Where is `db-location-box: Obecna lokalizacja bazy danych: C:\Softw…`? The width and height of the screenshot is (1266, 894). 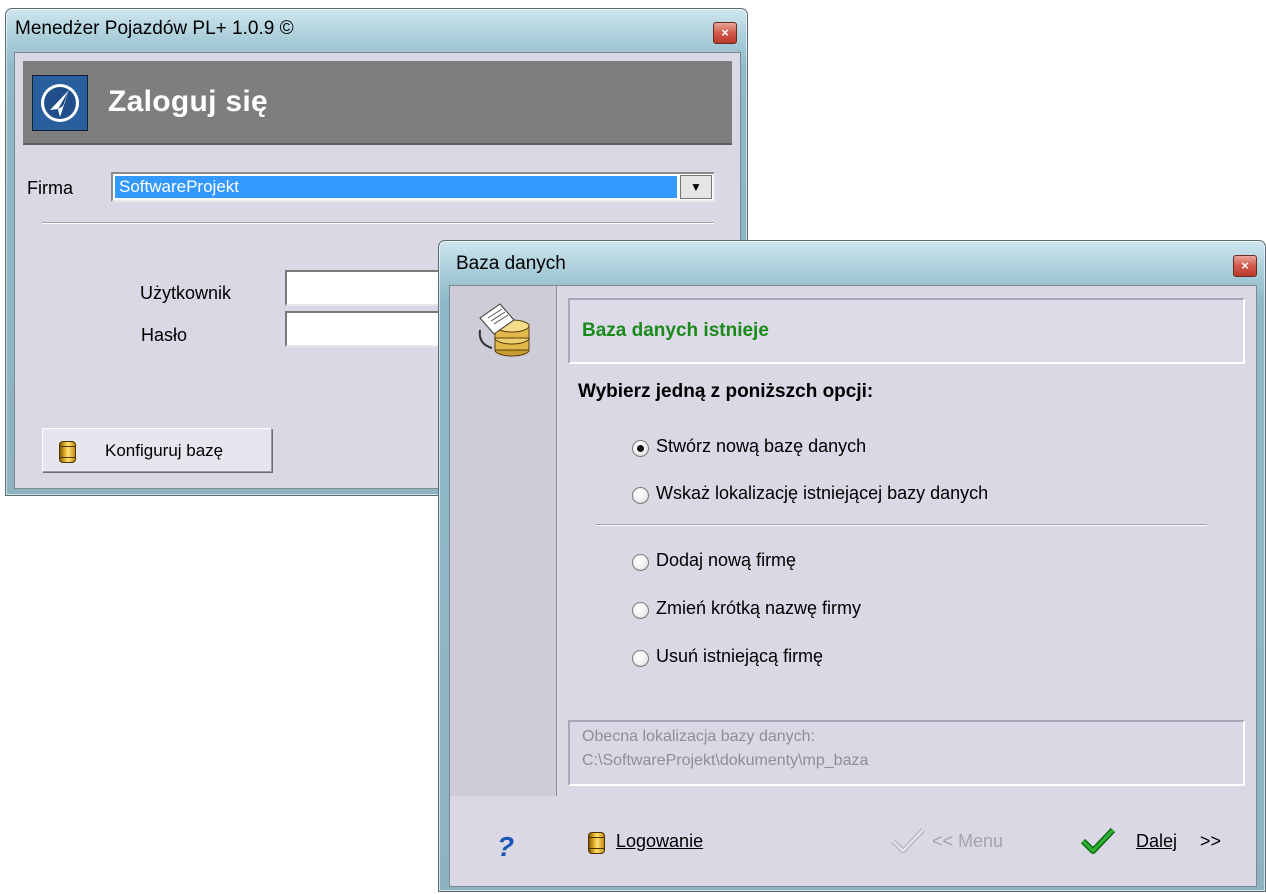 db-location-box: Obecna lokalizacja bazy danych: C:\Softw… is located at coordinates (906, 753).